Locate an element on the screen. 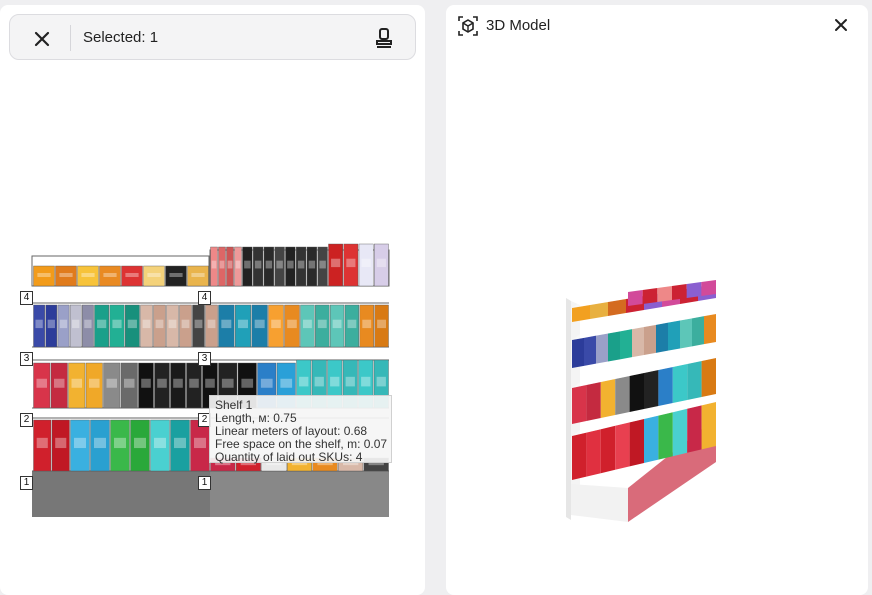 The image size is (872, 595). shelf-base-right is located at coordinates (299, 494).